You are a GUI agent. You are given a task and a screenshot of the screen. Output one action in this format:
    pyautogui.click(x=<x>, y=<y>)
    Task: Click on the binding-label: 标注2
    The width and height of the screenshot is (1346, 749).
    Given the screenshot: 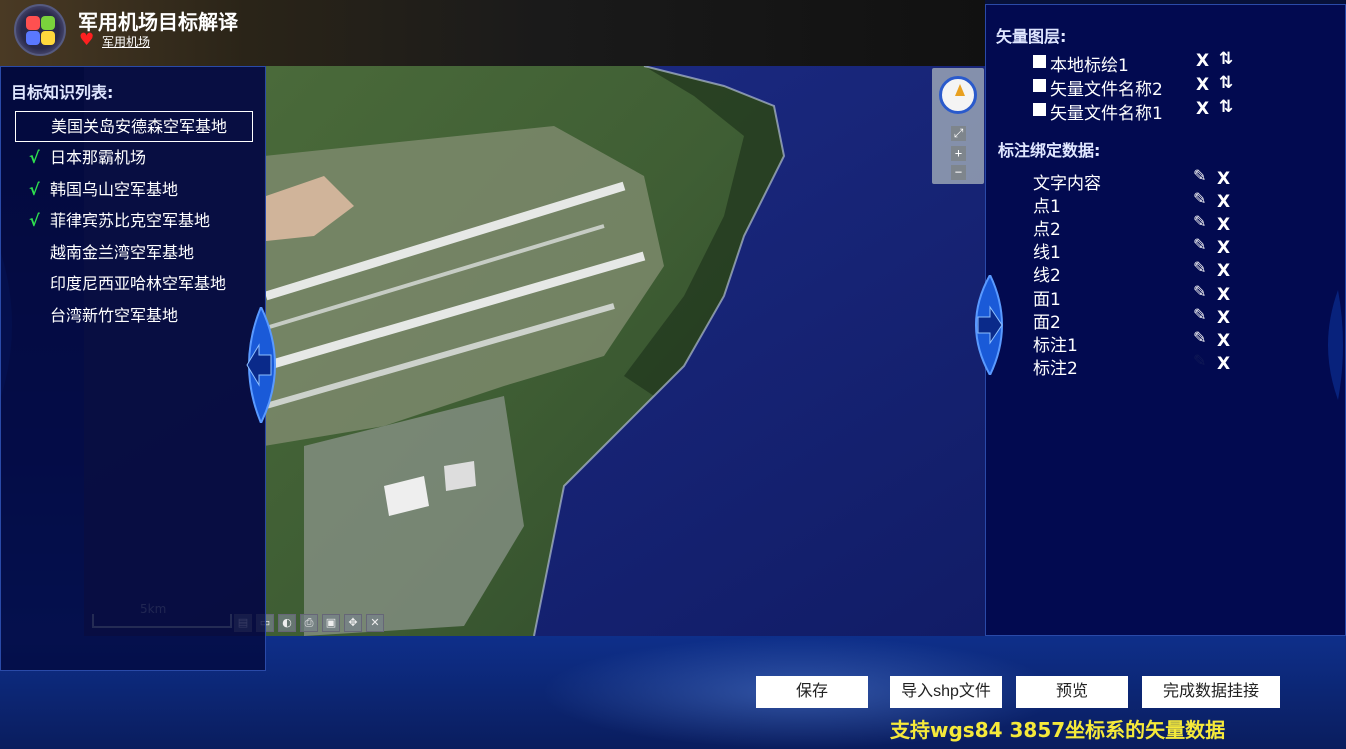 What is the action you would take?
    pyautogui.click(x=1055, y=369)
    